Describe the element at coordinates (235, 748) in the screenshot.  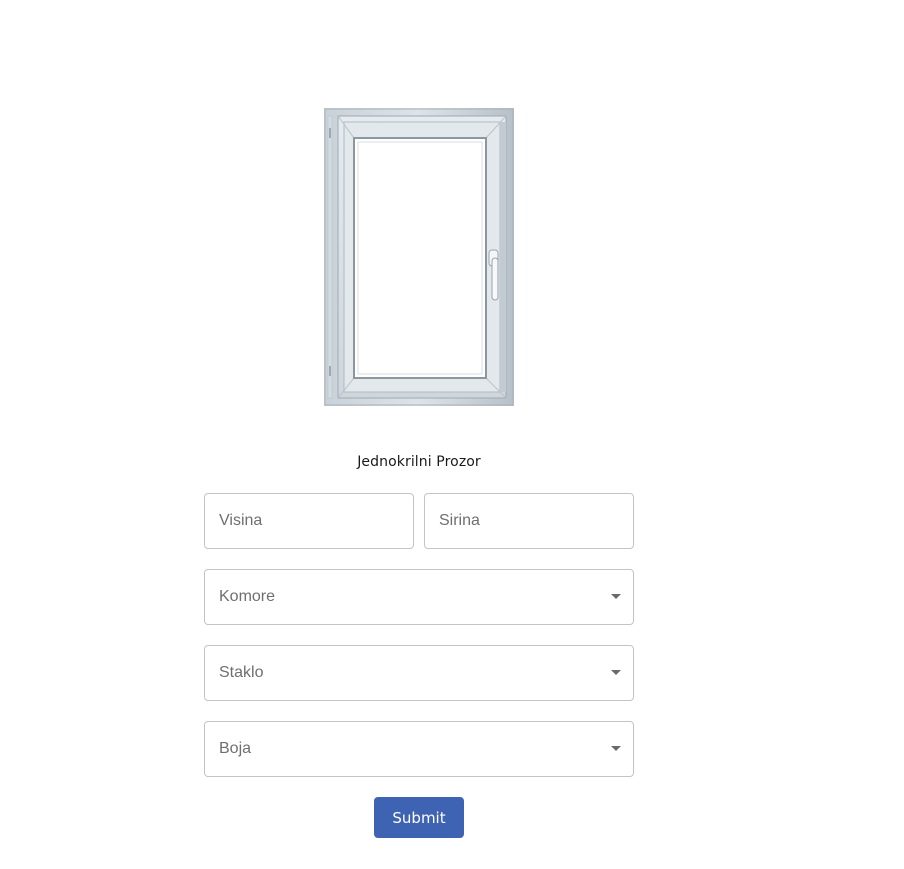
I see `boja-select-label: Boja` at that location.